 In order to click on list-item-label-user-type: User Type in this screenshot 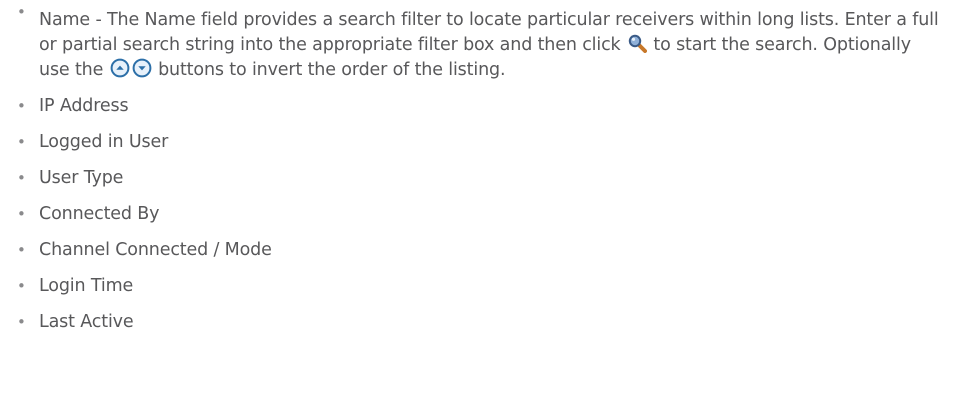, I will do `click(81, 178)`.